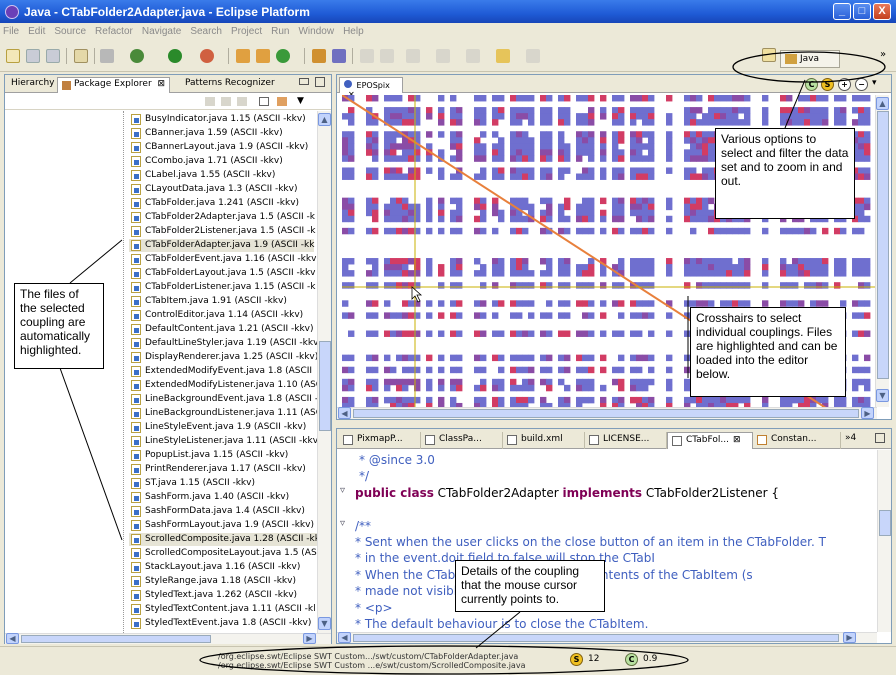 This screenshot has height=675, width=896. I want to click on new-class-icon, so click(263, 56).